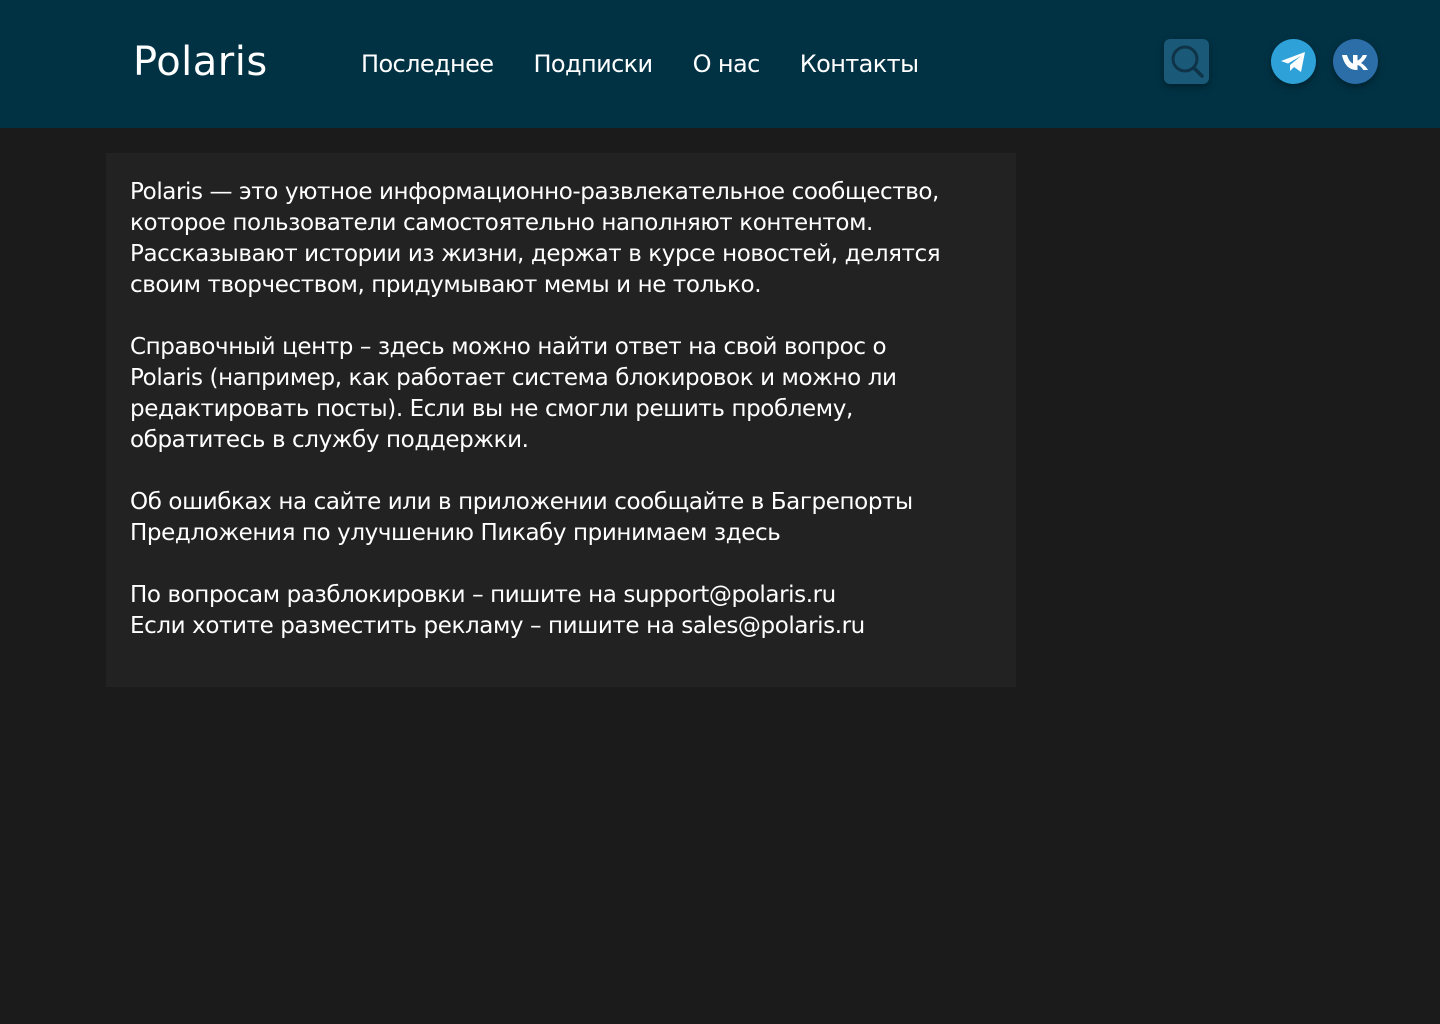 This screenshot has width=1440, height=1024. I want to click on vk-icon, so click(1355, 62).